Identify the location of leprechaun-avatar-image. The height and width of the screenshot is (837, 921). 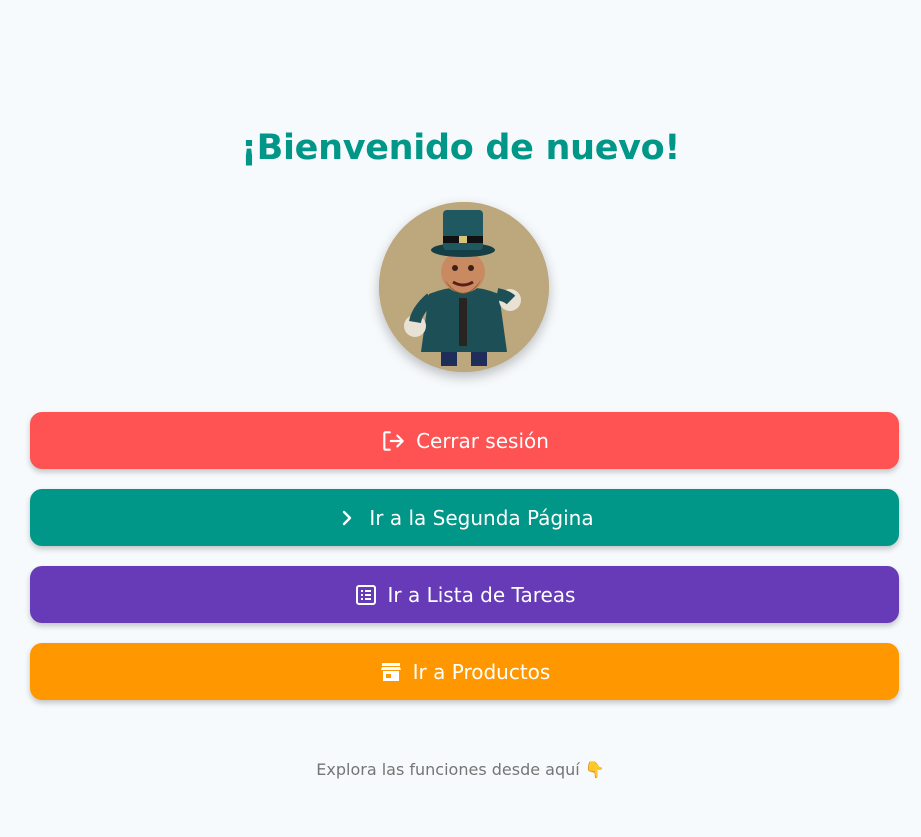
(464, 287).